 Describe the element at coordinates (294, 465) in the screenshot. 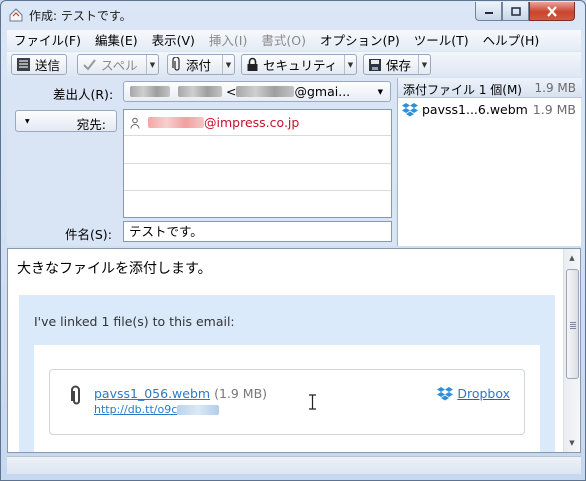

I see `status-bar` at that location.